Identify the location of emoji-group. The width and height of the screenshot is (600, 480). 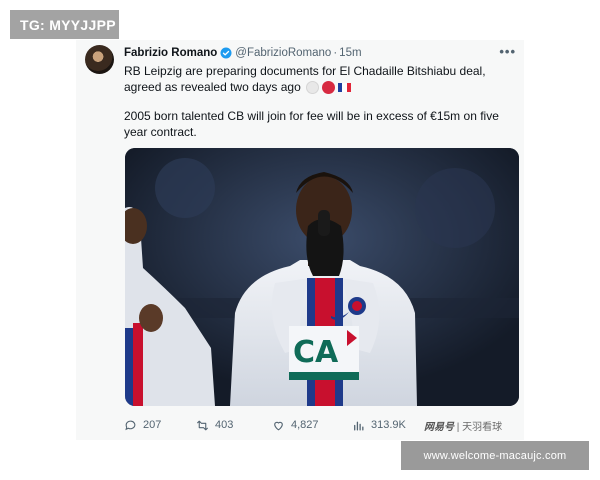
(329, 88).